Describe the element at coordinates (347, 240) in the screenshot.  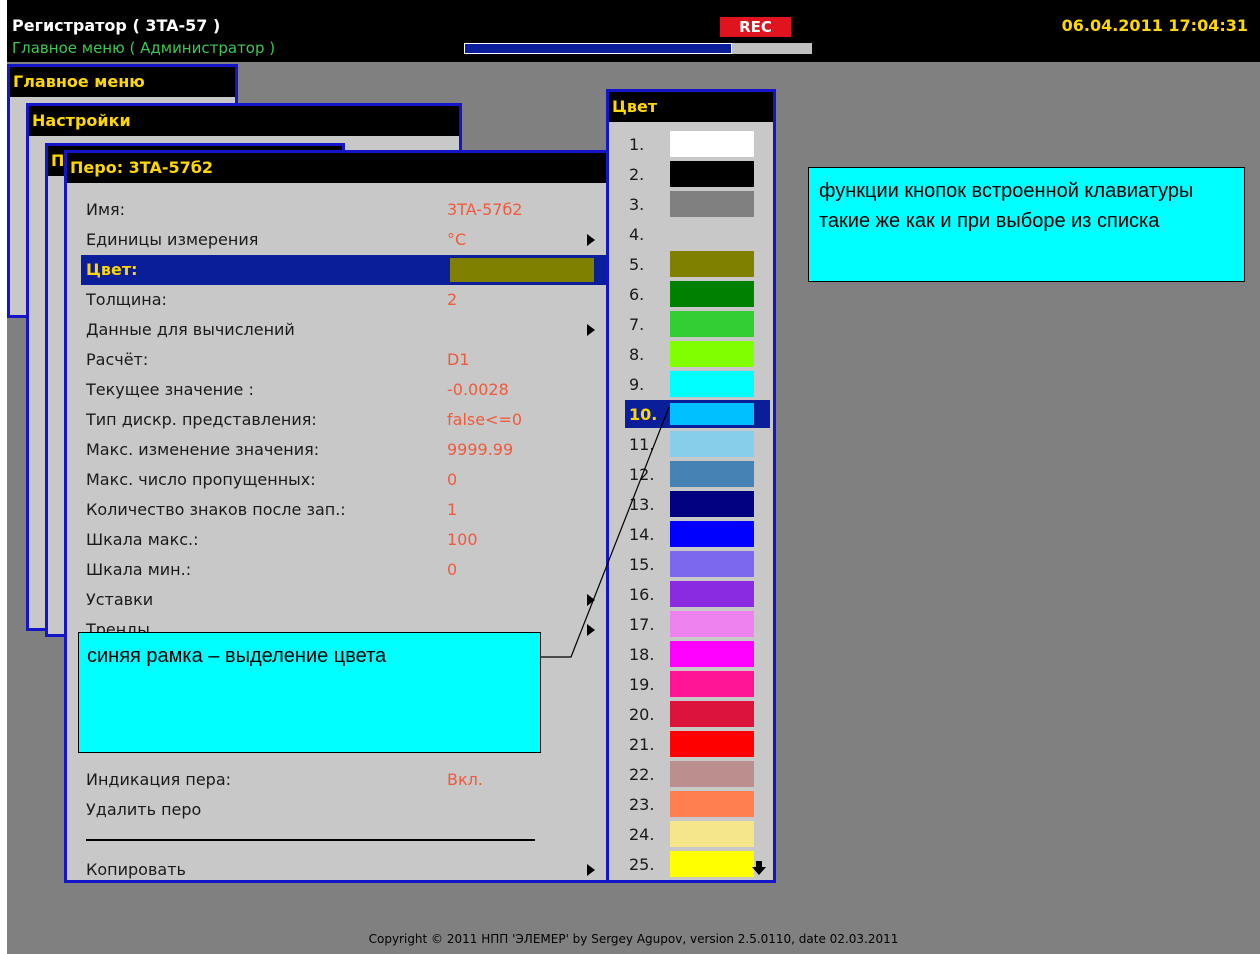
I see `pen-setting-row: Единицы измерения °C` at that location.